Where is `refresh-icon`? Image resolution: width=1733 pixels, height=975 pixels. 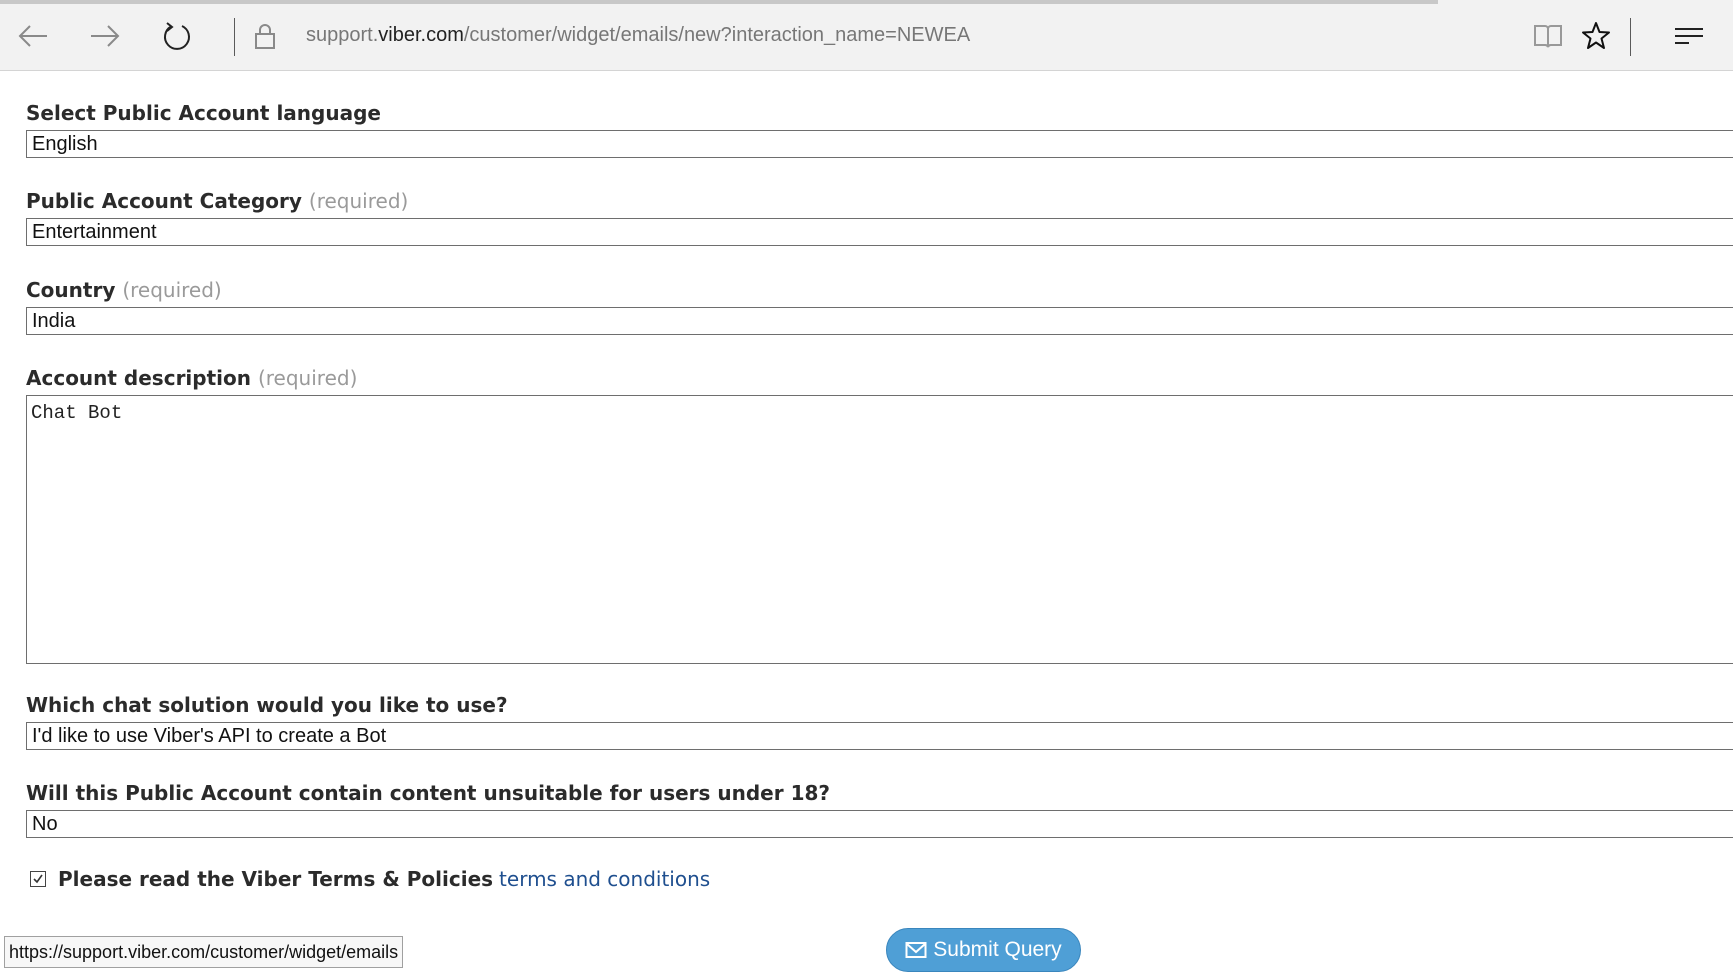 refresh-icon is located at coordinates (177, 36).